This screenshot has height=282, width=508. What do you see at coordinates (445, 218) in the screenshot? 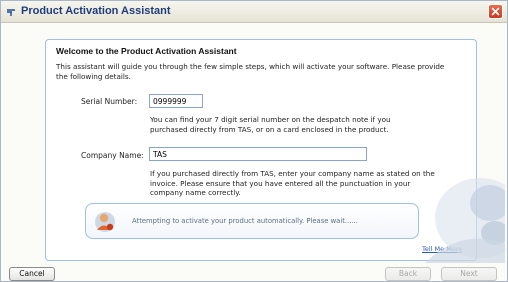
I see `decorative-graphic` at bounding box center [445, 218].